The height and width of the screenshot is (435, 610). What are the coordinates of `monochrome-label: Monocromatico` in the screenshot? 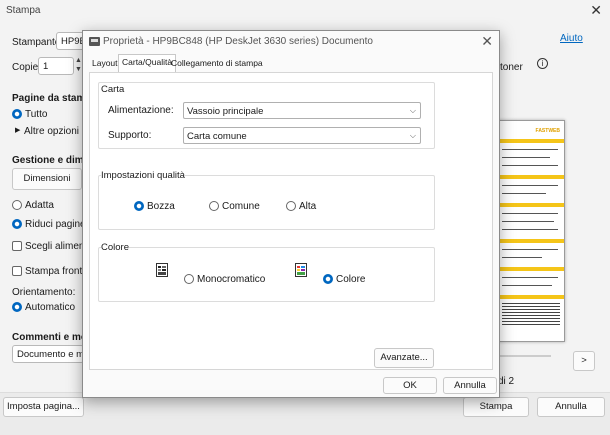 It's located at (231, 279).